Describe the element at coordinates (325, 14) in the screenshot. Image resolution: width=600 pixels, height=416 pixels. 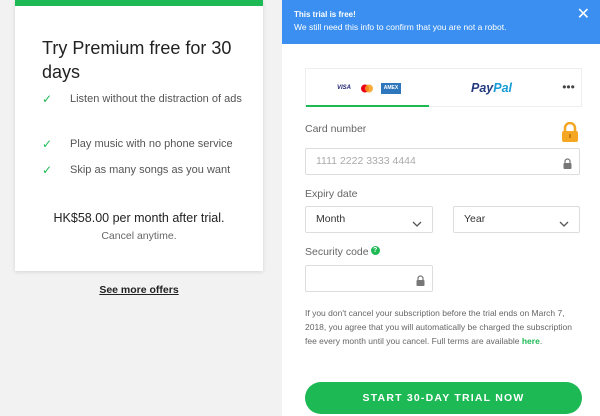
I see `notice-title: This trial is free!` at that location.